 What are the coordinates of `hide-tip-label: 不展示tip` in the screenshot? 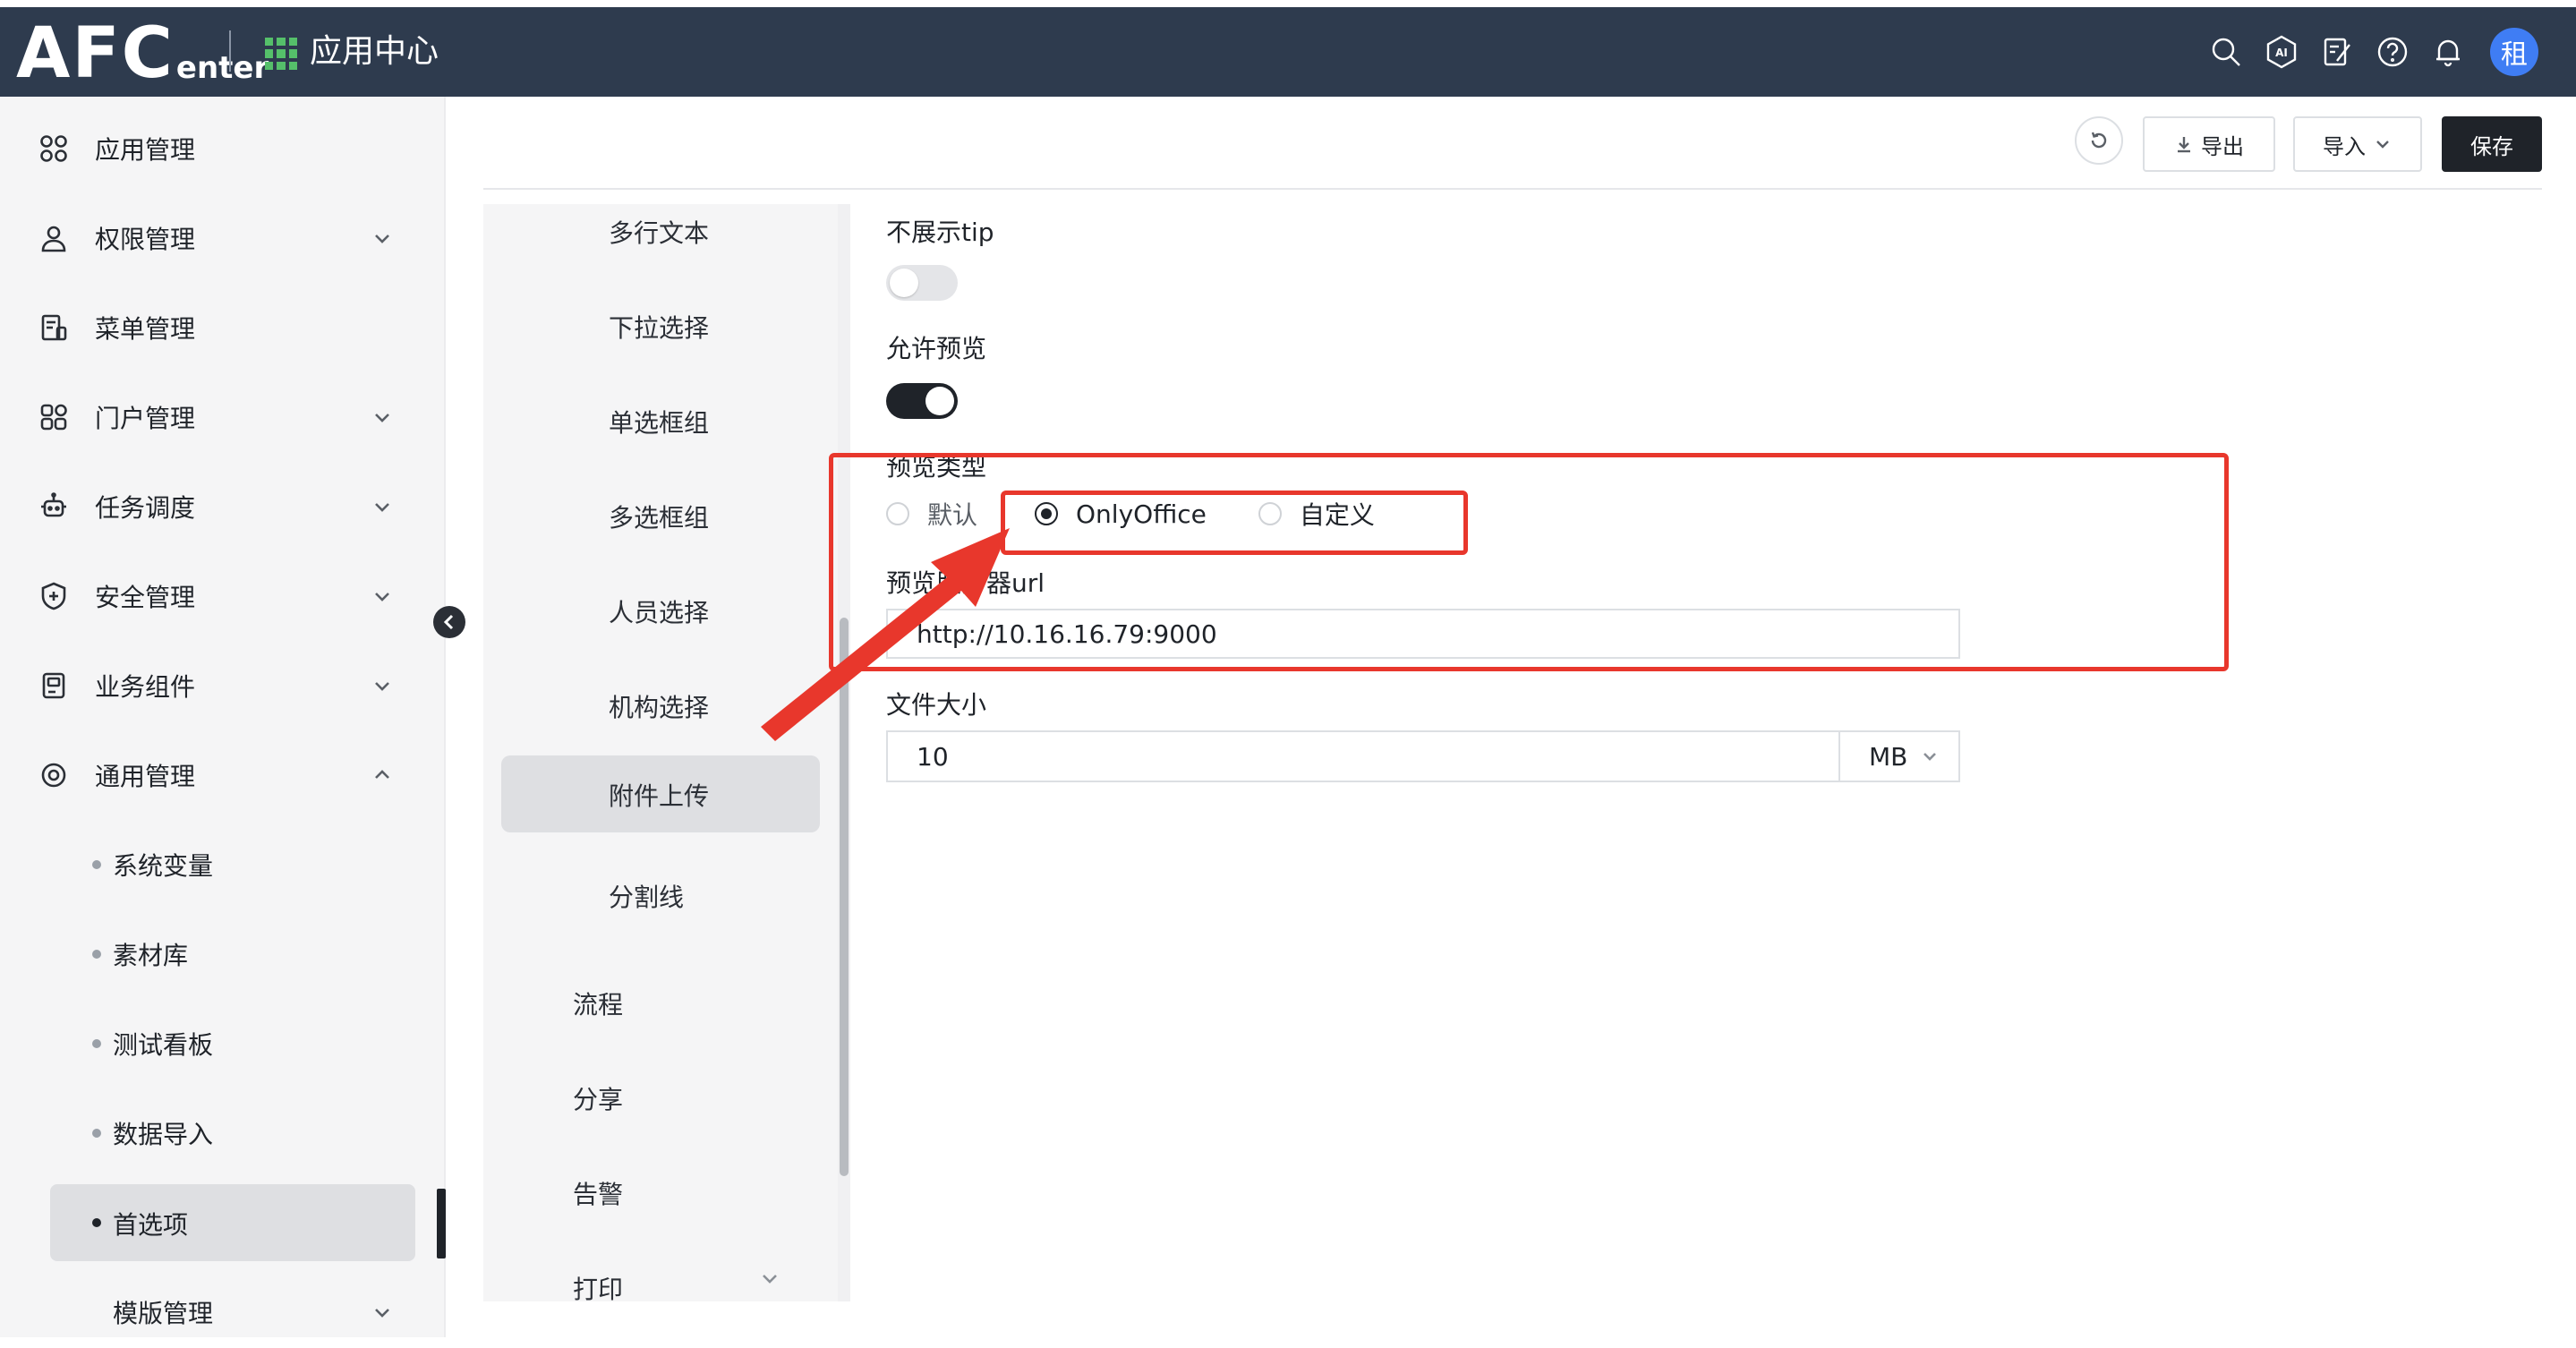 It's located at (940, 232).